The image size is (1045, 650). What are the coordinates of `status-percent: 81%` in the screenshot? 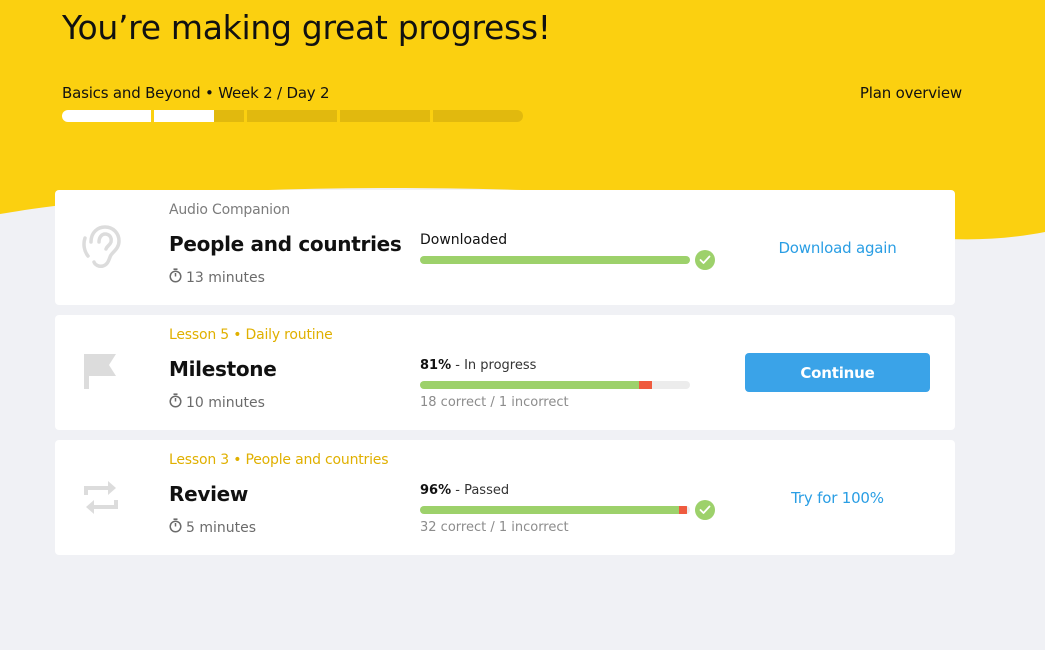 It's located at (436, 365).